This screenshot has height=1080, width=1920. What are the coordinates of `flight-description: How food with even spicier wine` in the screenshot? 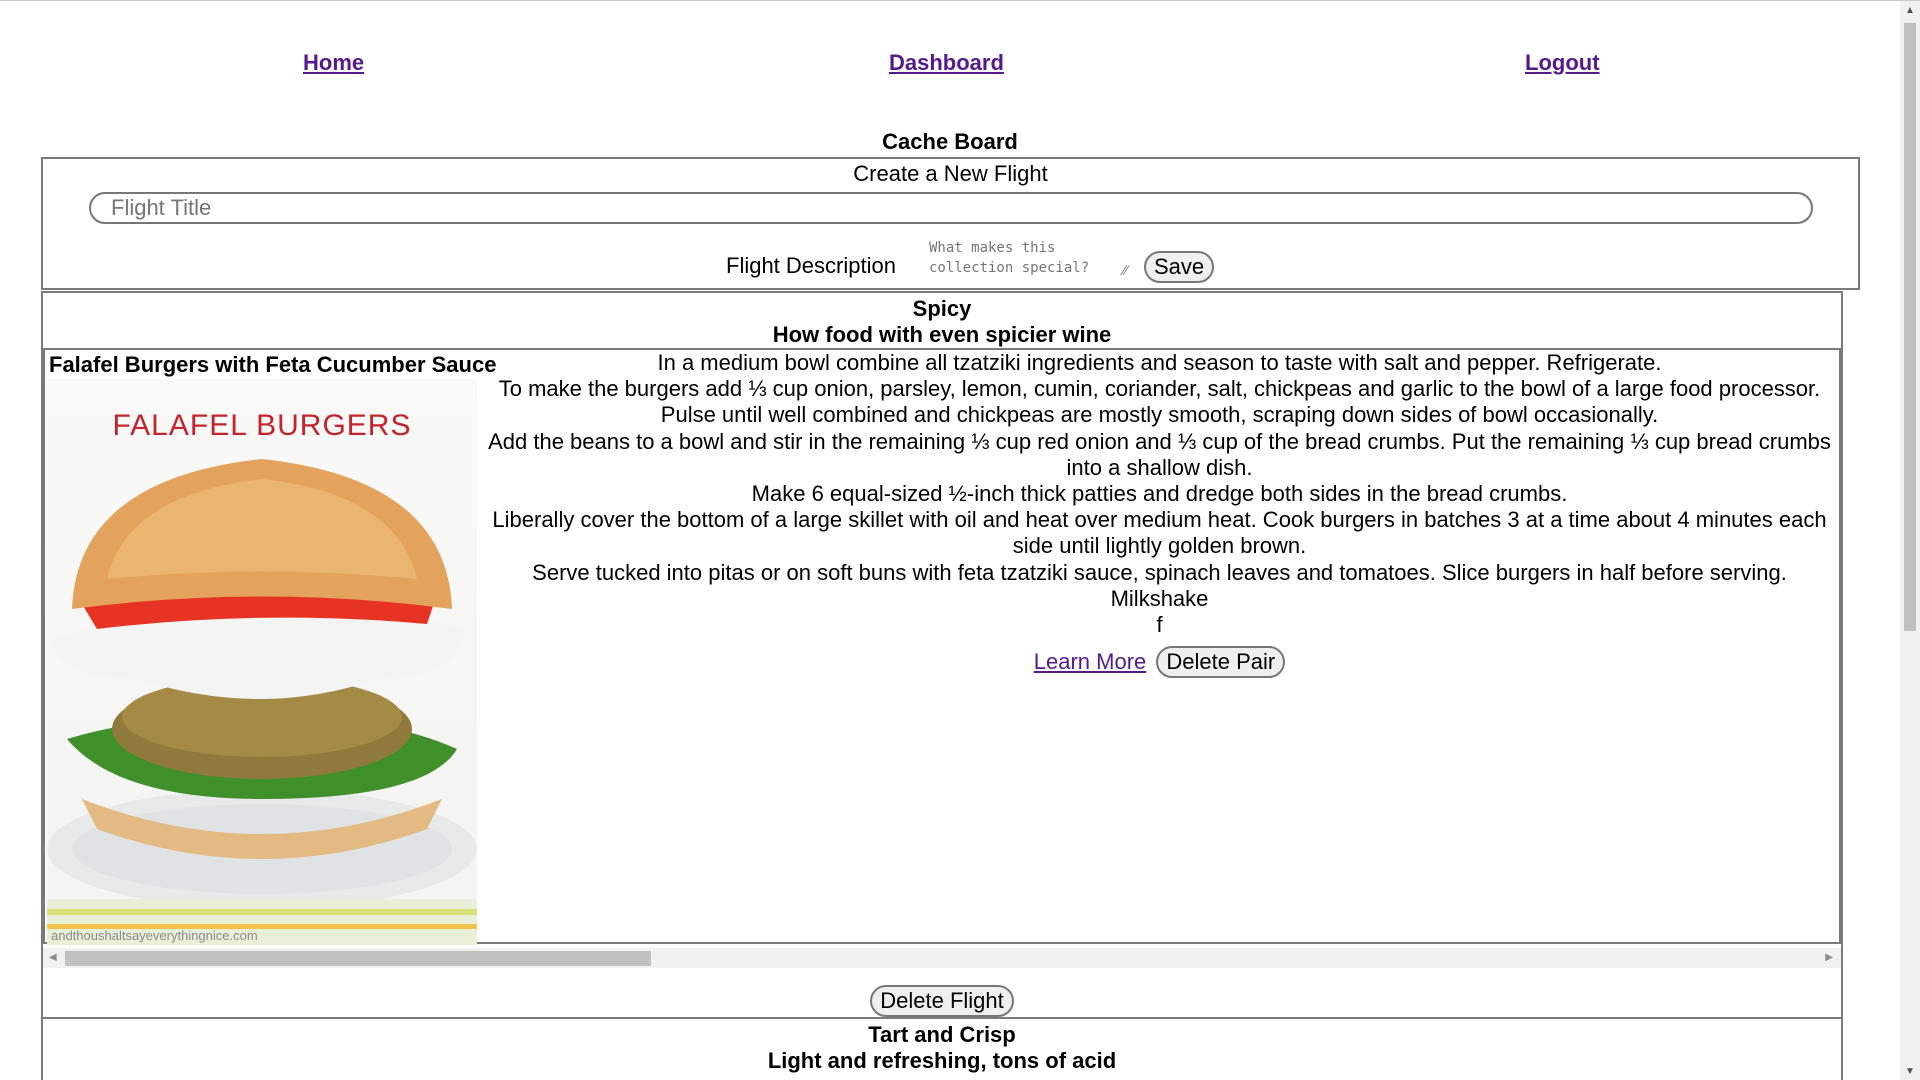 It's located at (942, 334).